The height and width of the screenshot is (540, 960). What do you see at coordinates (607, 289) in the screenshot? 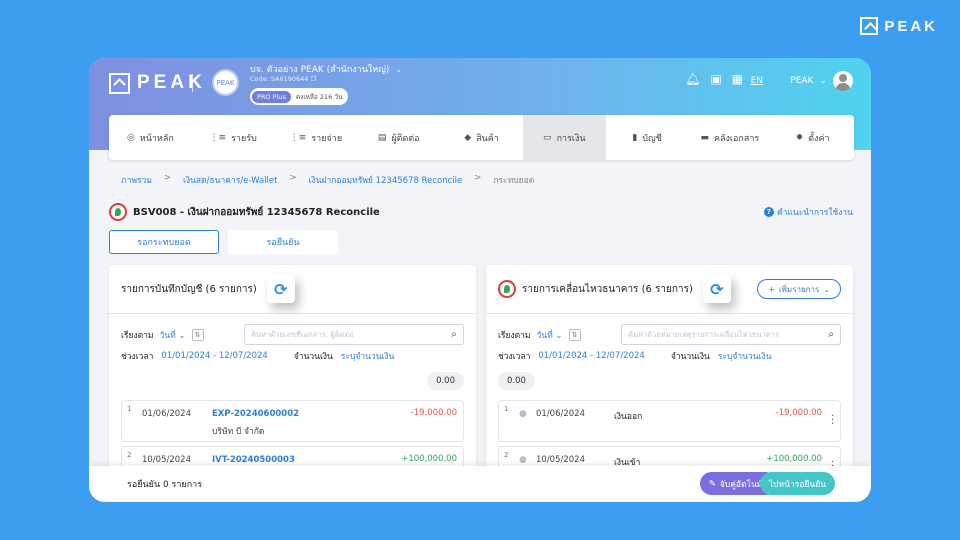
I see `bank-panel-title: รายการเคลื่อนไหวธนาคาร (6 รายการ)` at bounding box center [607, 289].